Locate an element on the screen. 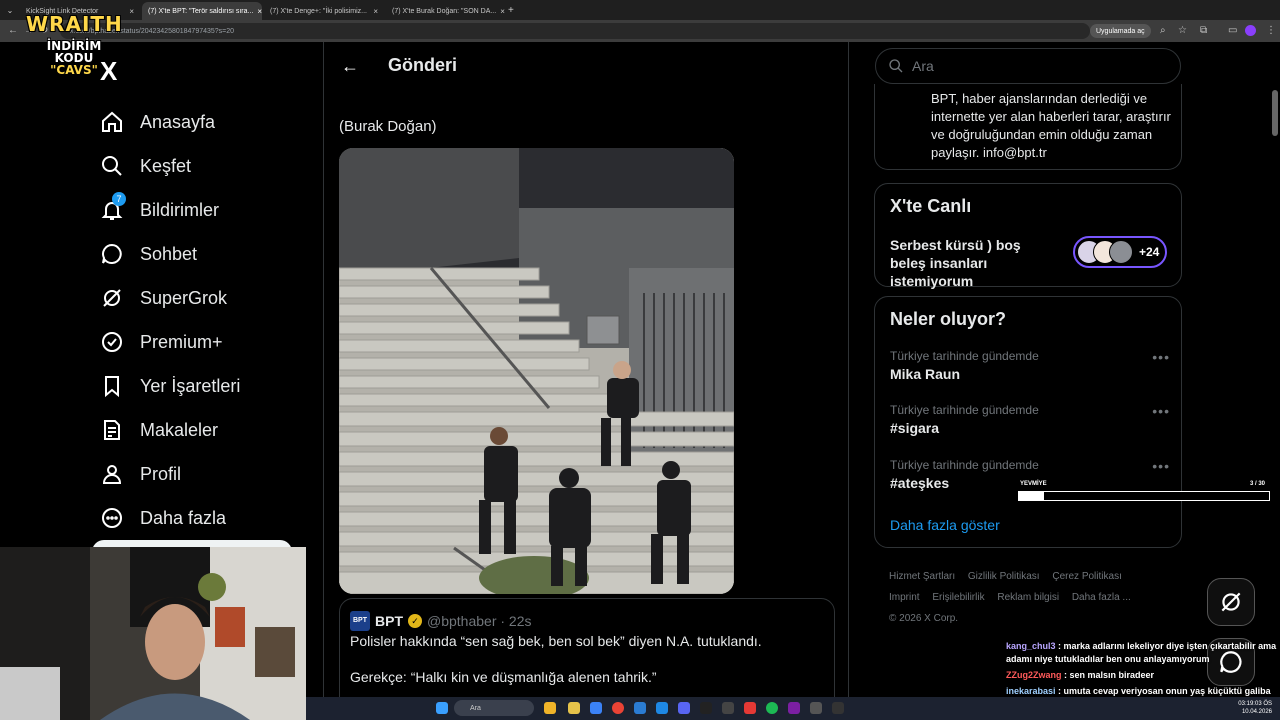  verified-badge-icon: ✓ is located at coordinates (415, 621).